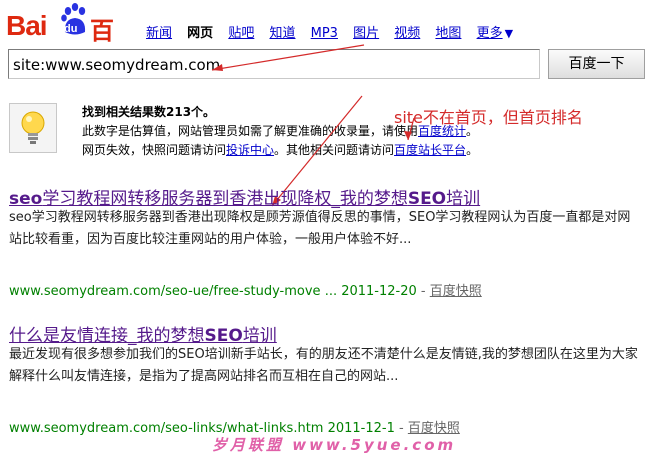 Image resolution: width=651 pixels, height=455 pixels. I want to click on cache-link: 百度快照, so click(456, 291).